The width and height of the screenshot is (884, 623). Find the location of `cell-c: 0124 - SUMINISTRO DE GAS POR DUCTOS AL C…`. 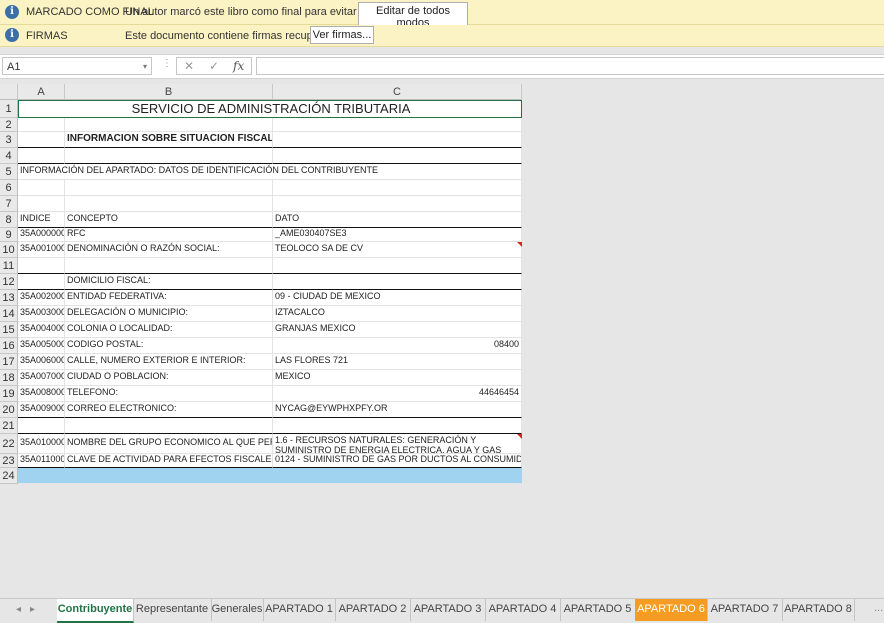

cell-c: 0124 - SUMINISTRO DE GAS POR DUCTOS AL C… is located at coordinates (397, 461).